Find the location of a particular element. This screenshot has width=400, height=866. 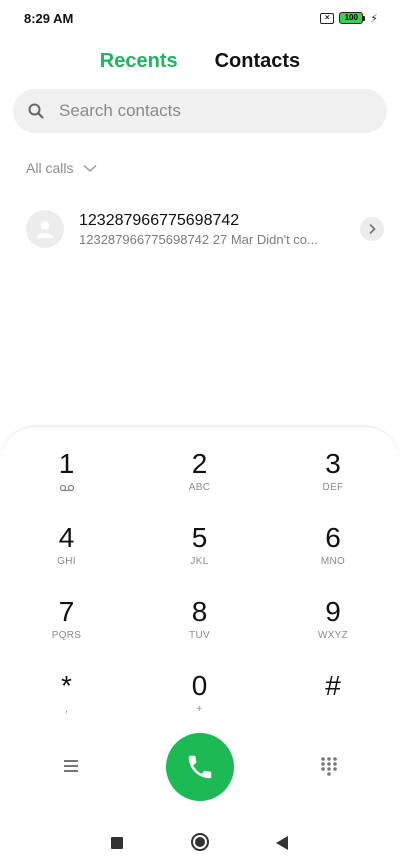

tab-recents: Recents is located at coordinates (139, 61).